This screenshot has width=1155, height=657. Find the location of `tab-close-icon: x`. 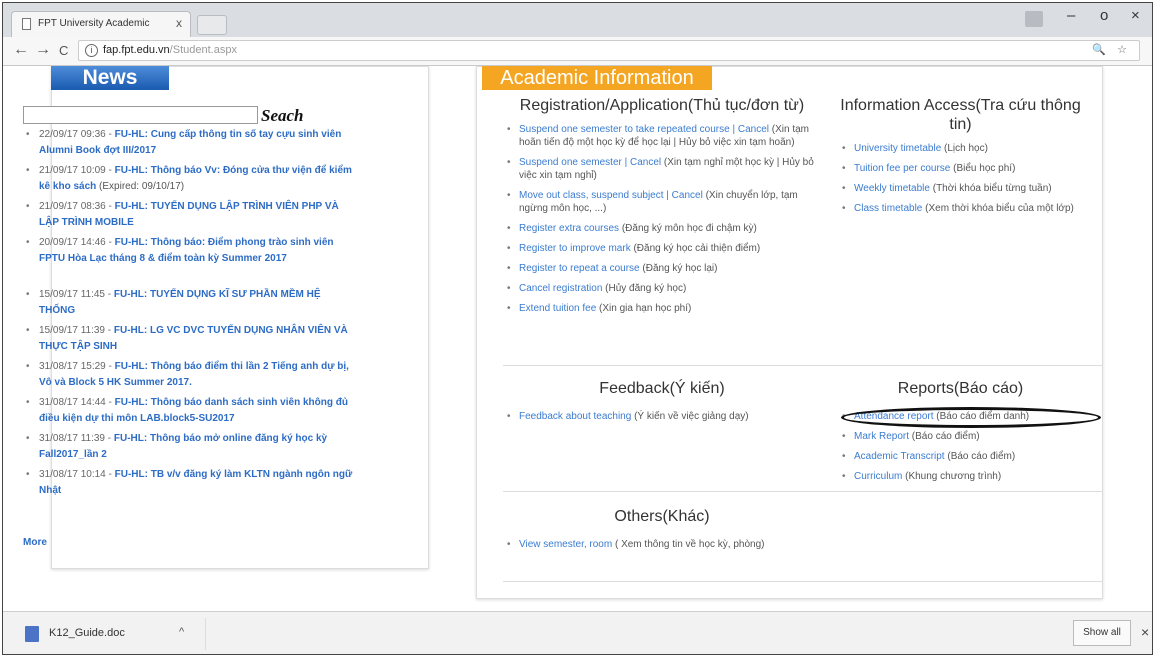

tab-close-icon: x is located at coordinates (179, 23).